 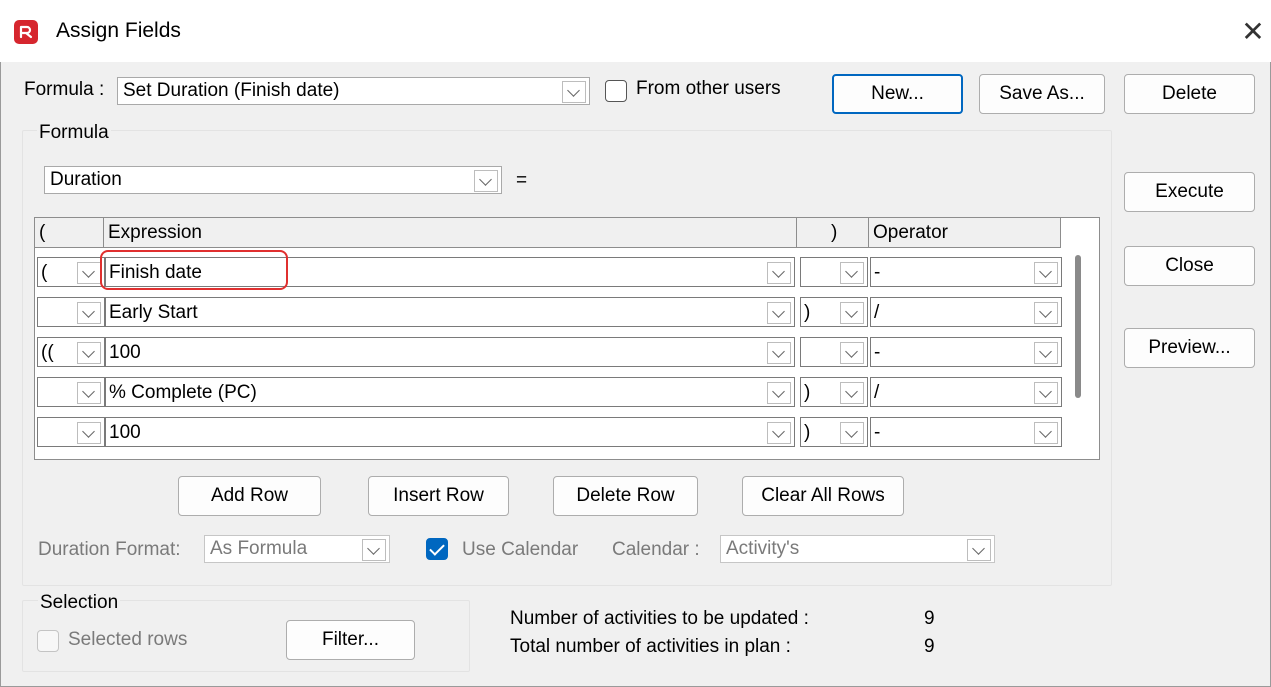 I want to click on calendar-value: Activity's, so click(x=763, y=548).